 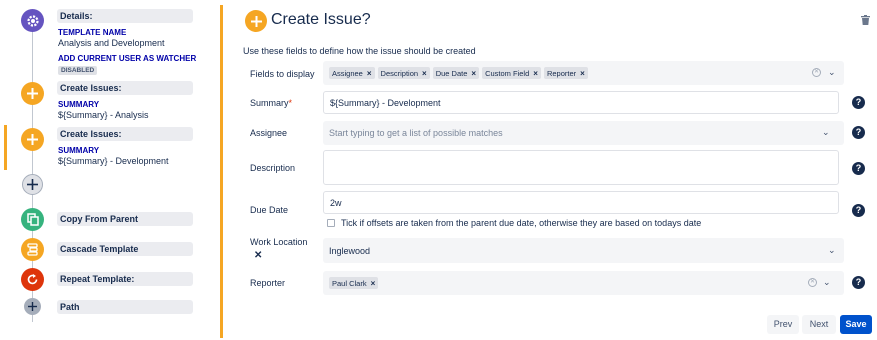 I want to click on add-step-button, so click(x=32, y=184).